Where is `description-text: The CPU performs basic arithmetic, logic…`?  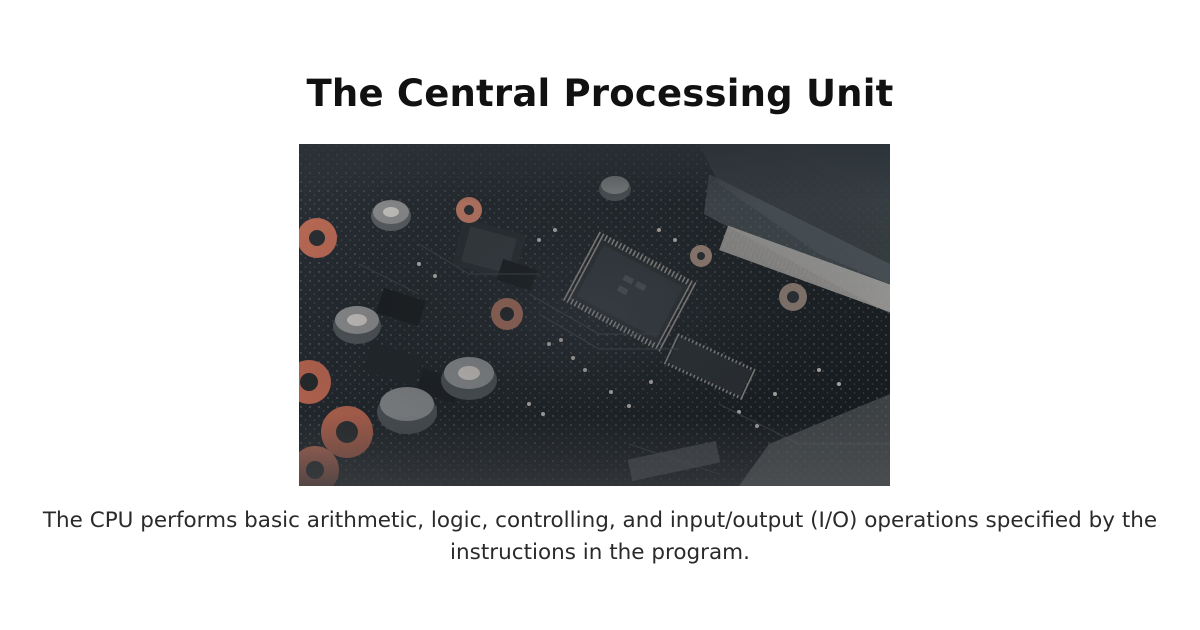 description-text: The CPU performs basic arithmetic, logic… is located at coordinates (600, 536).